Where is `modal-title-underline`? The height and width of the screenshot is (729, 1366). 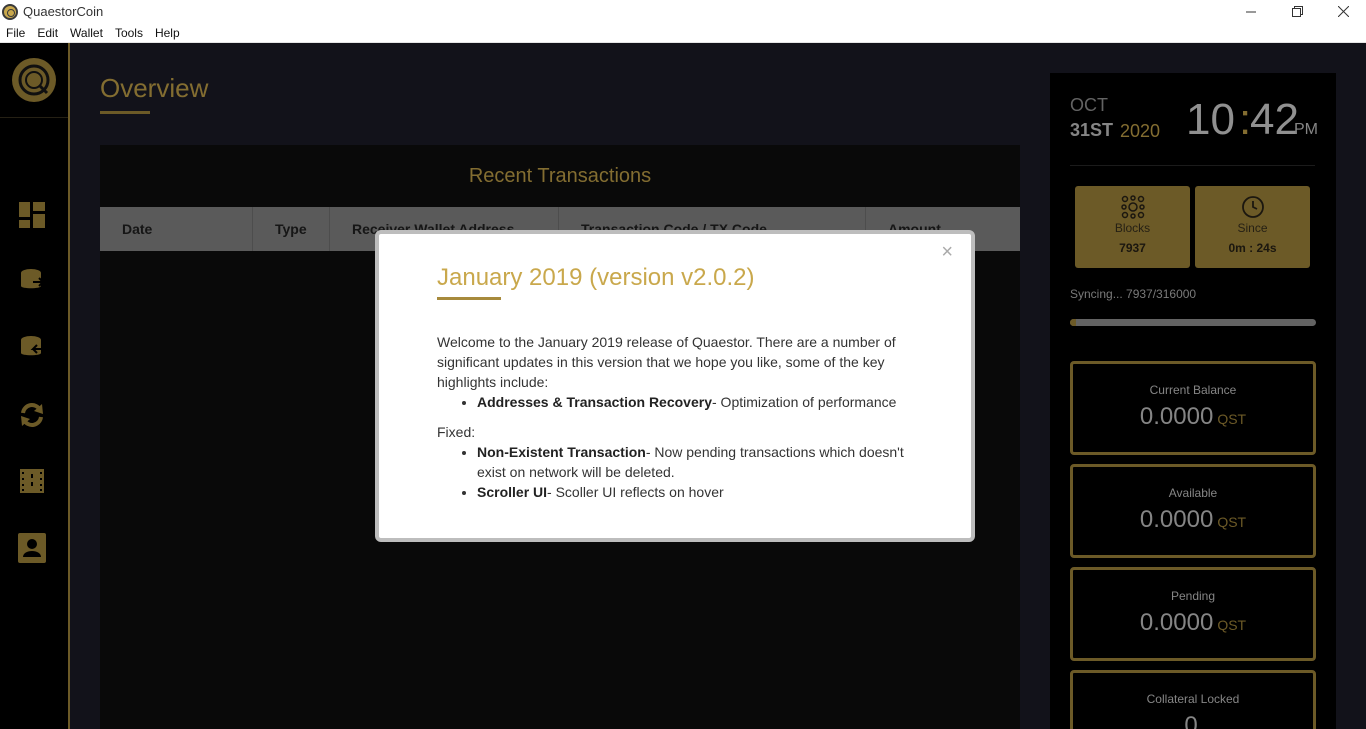 modal-title-underline is located at coordinates (469, 298).